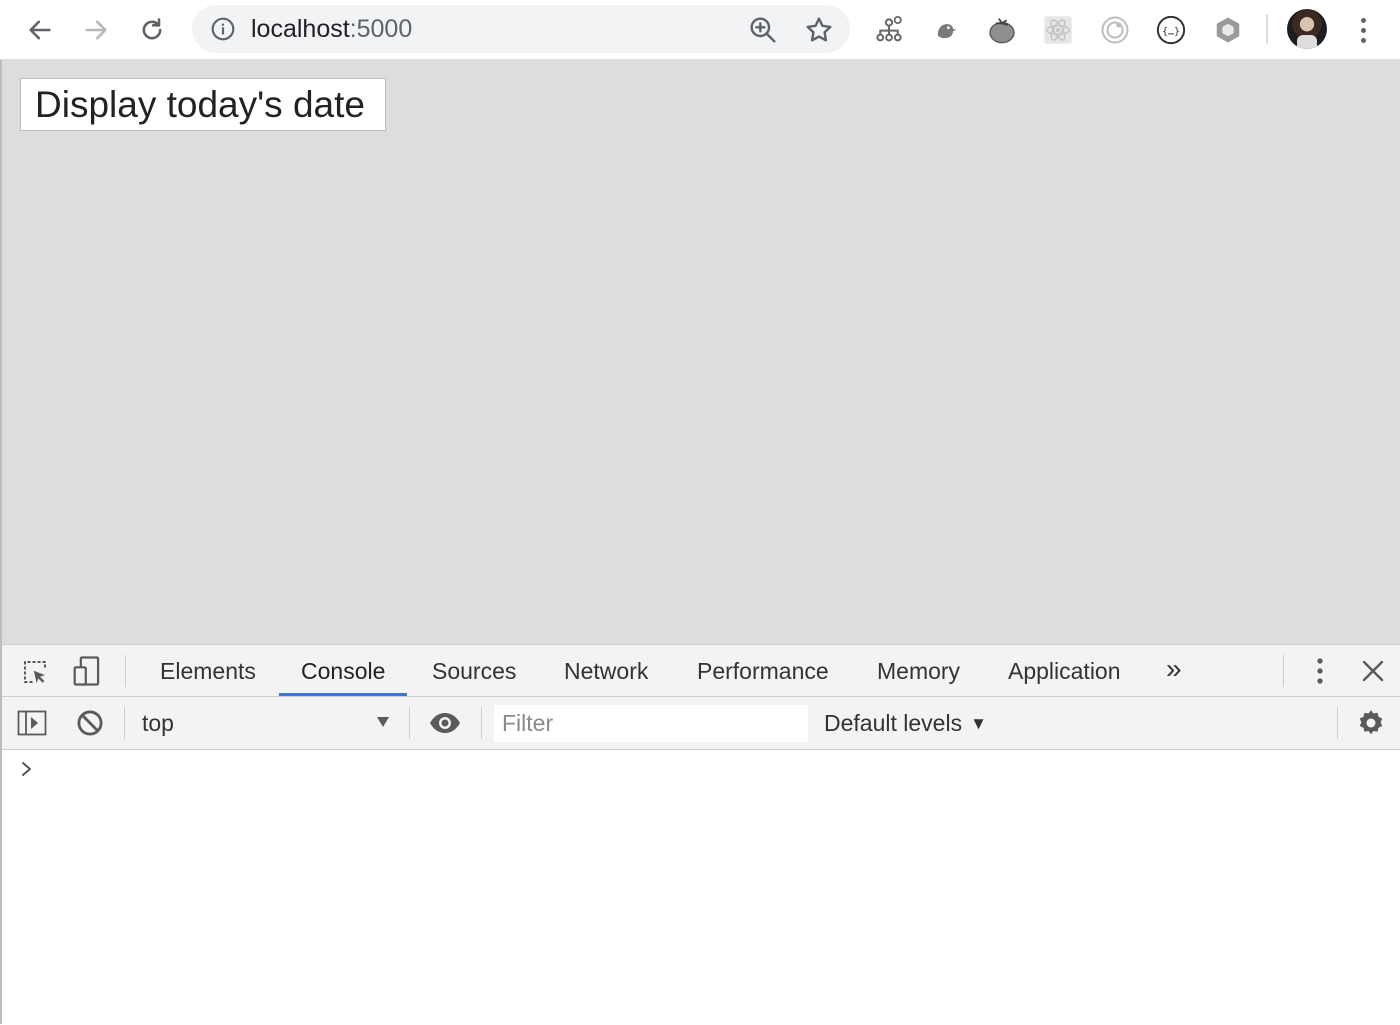 The height and width of the screenshot is (1025, 1400). Describe the element at coordinates (1307, 29) in the screenshot. I see `profile-avatar` at that location.